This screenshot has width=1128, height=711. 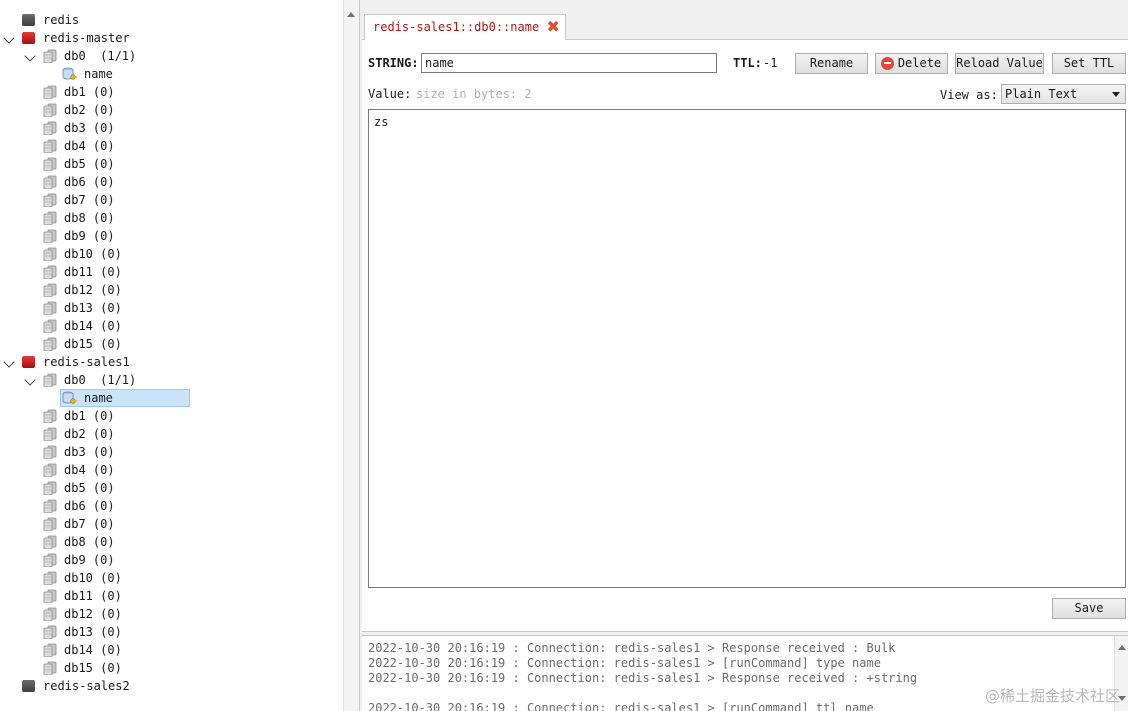 What do you see at coordinates (170, 20) in the screenshot?
I see `tree-server-redis: redis` at bounding box center [170, 20].